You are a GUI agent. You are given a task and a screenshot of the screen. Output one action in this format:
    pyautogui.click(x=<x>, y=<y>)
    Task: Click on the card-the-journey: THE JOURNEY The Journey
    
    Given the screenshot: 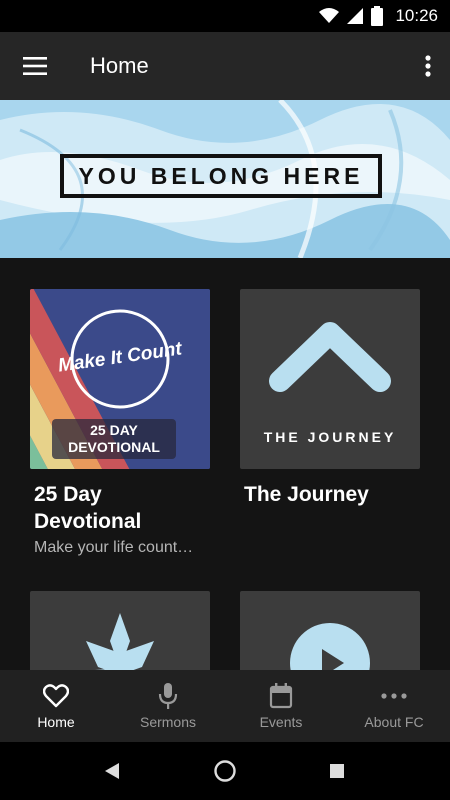 What is the action you would take?
    pyautogui.click(x=330, y=404)
    